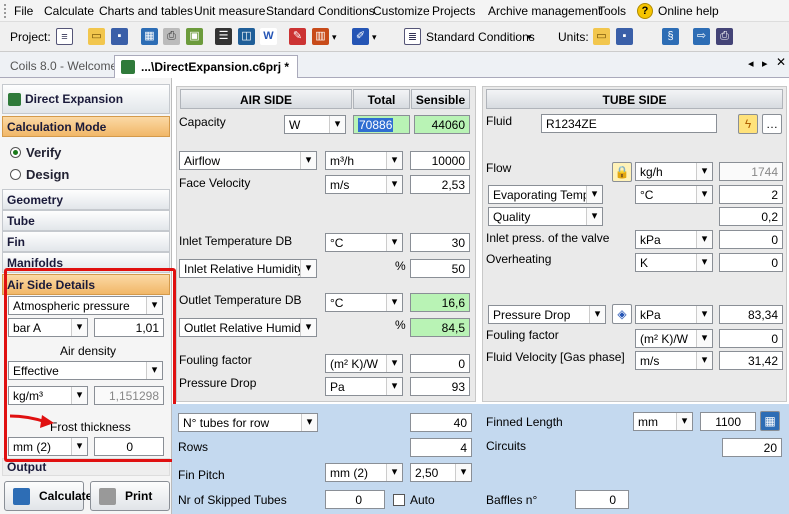  What do you see at coordinates (86, 199) in the screenshot?
I see `section-geometry: Geometry` at bounding box center [86, 199].